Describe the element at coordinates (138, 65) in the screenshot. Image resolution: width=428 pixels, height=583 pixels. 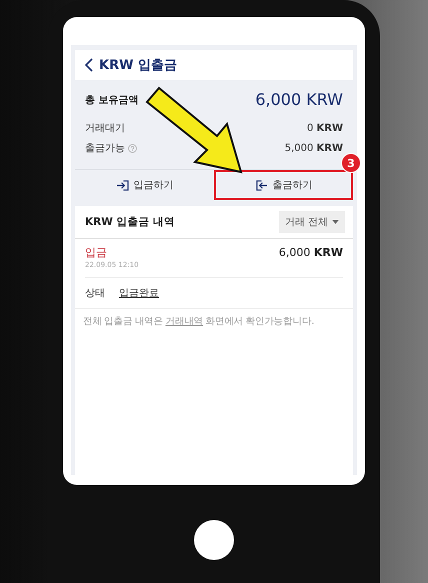
I see `page-title: KRW 입출금` at that location.